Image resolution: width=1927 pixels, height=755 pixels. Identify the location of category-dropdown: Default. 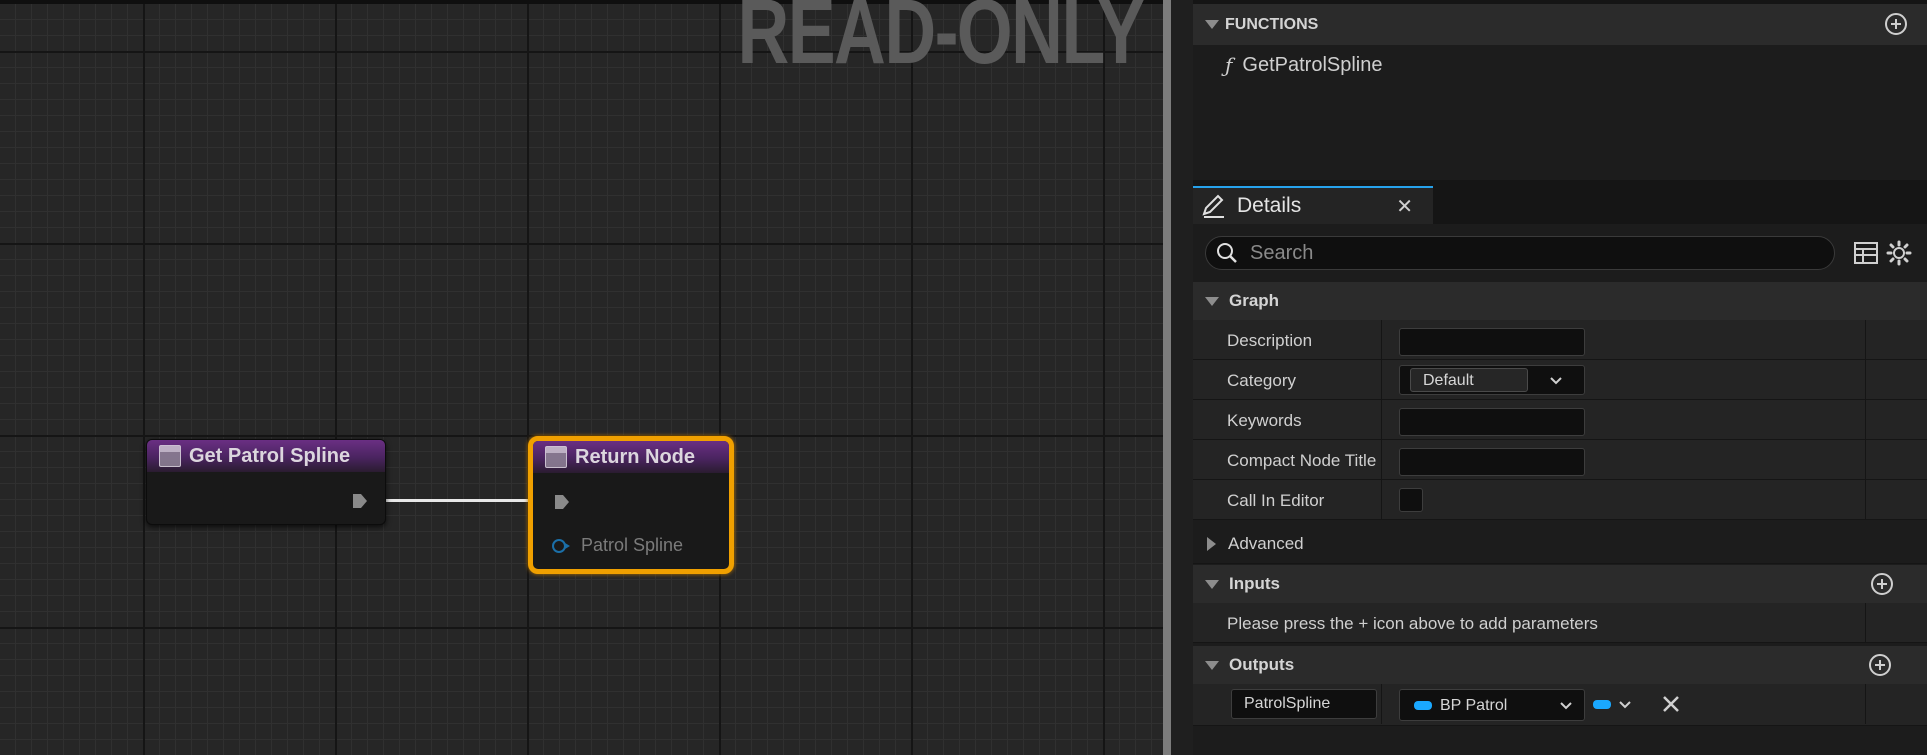
(1492, 380).